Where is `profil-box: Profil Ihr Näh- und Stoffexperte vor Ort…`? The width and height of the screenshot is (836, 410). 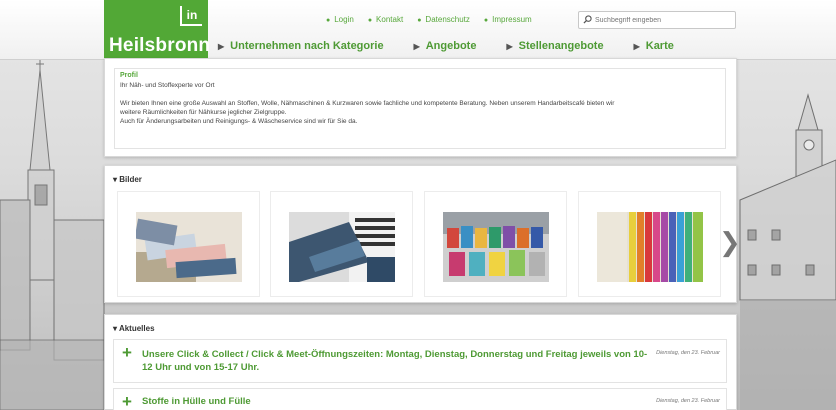 profil-box: Profil Ihr Näh- und Stoffexperte vor Ort… is located at coordinates (420, 108).